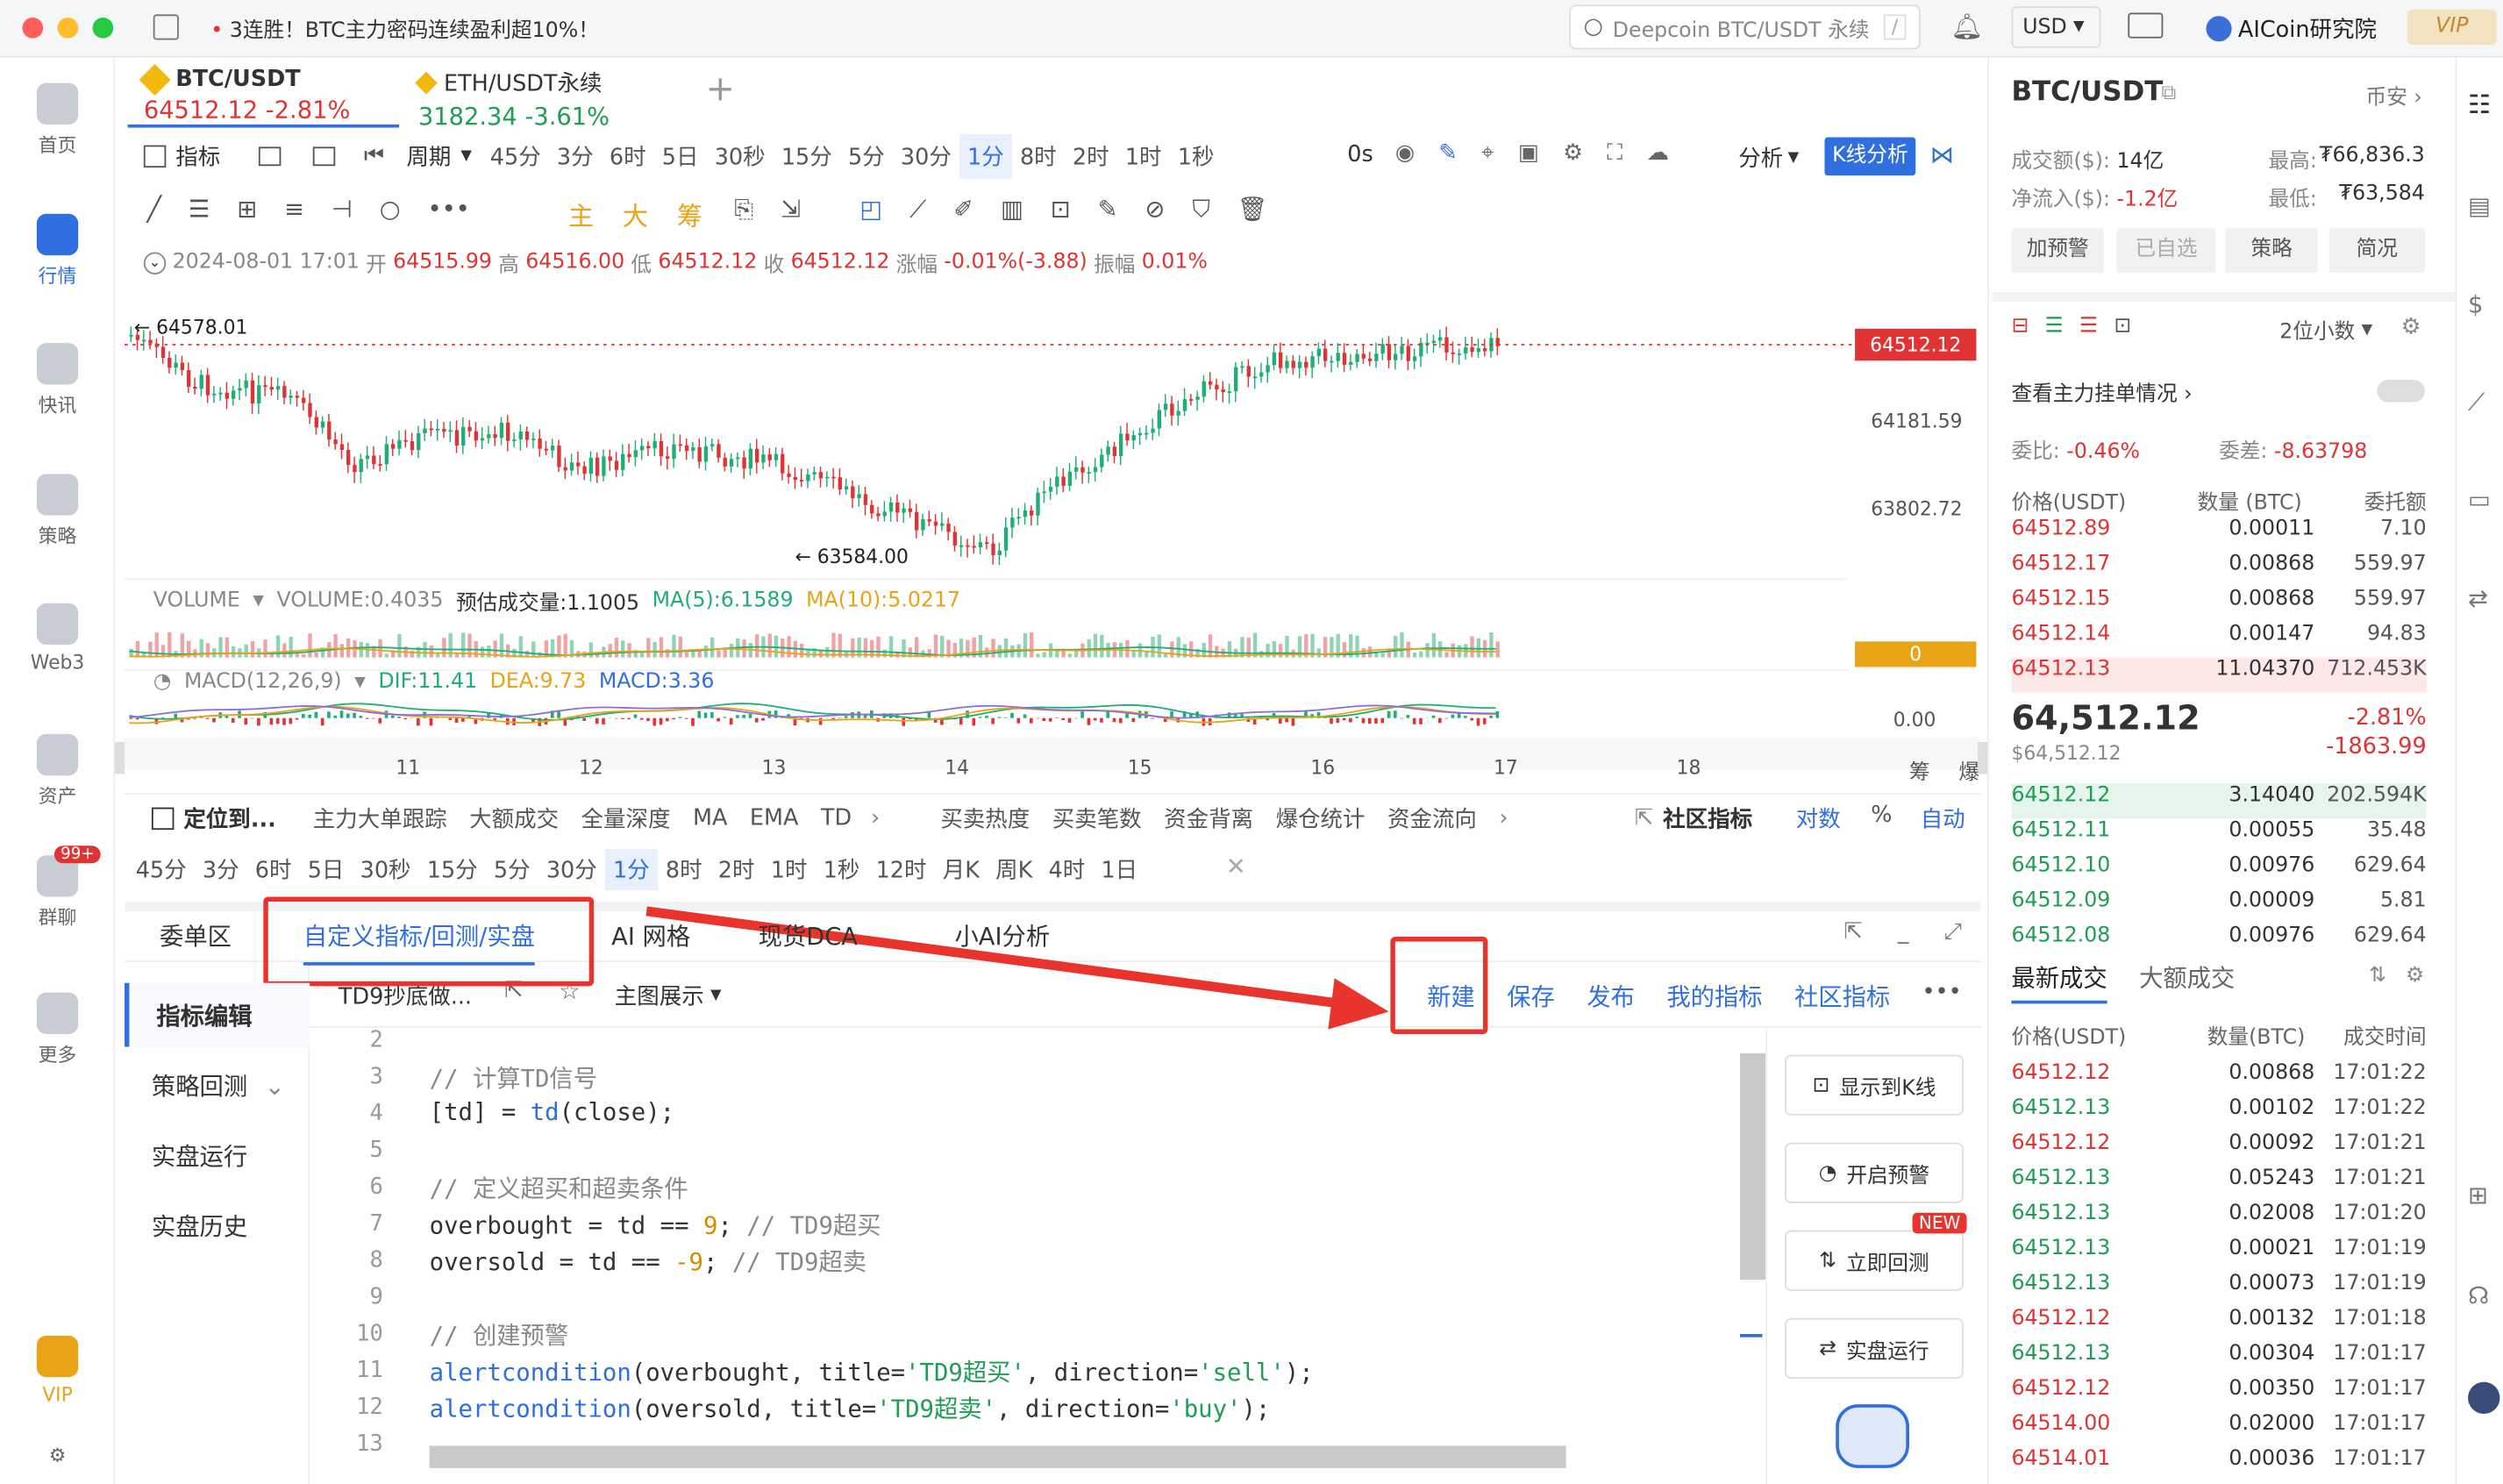 This screenshot has height=1484, width=2503. I want to click on trade-row: 64512.12 0.00092 17:01:21, so click(2218, 1149).